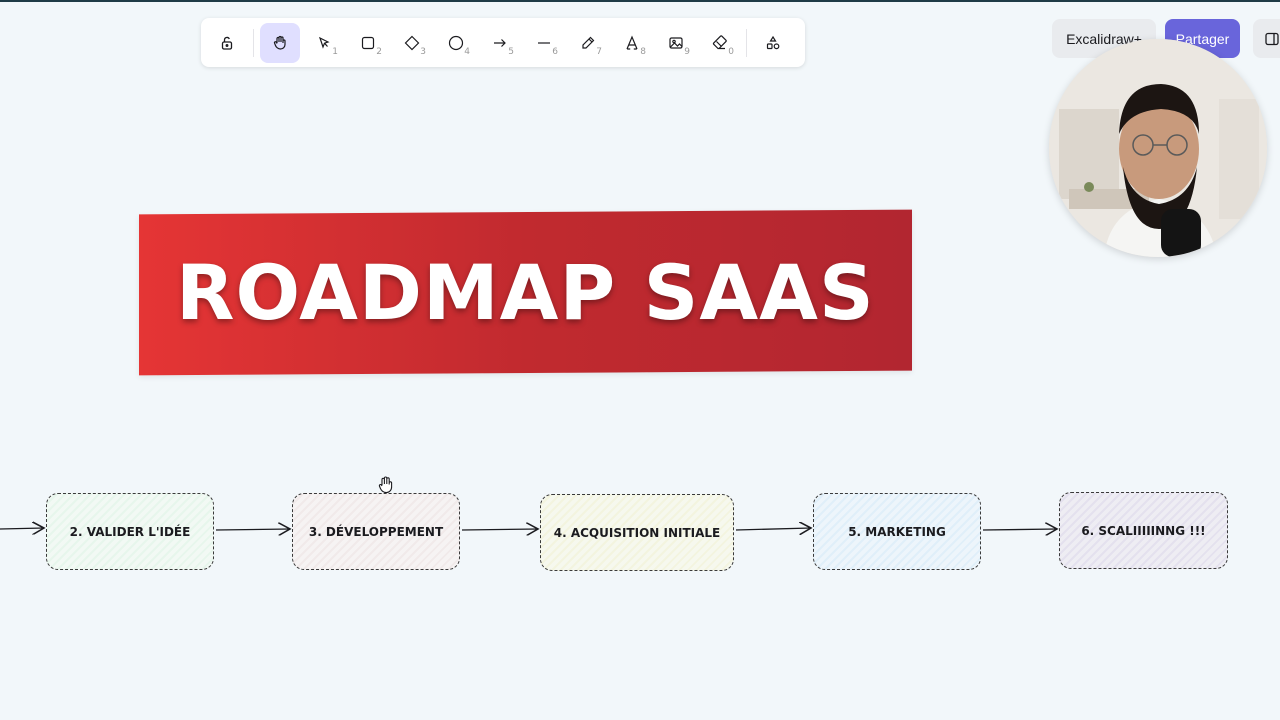 The image size is (1280, 720). Describe the element at coordinates (555, 51) in the screenshot. I see `tool-shortcut: 6` at that location.